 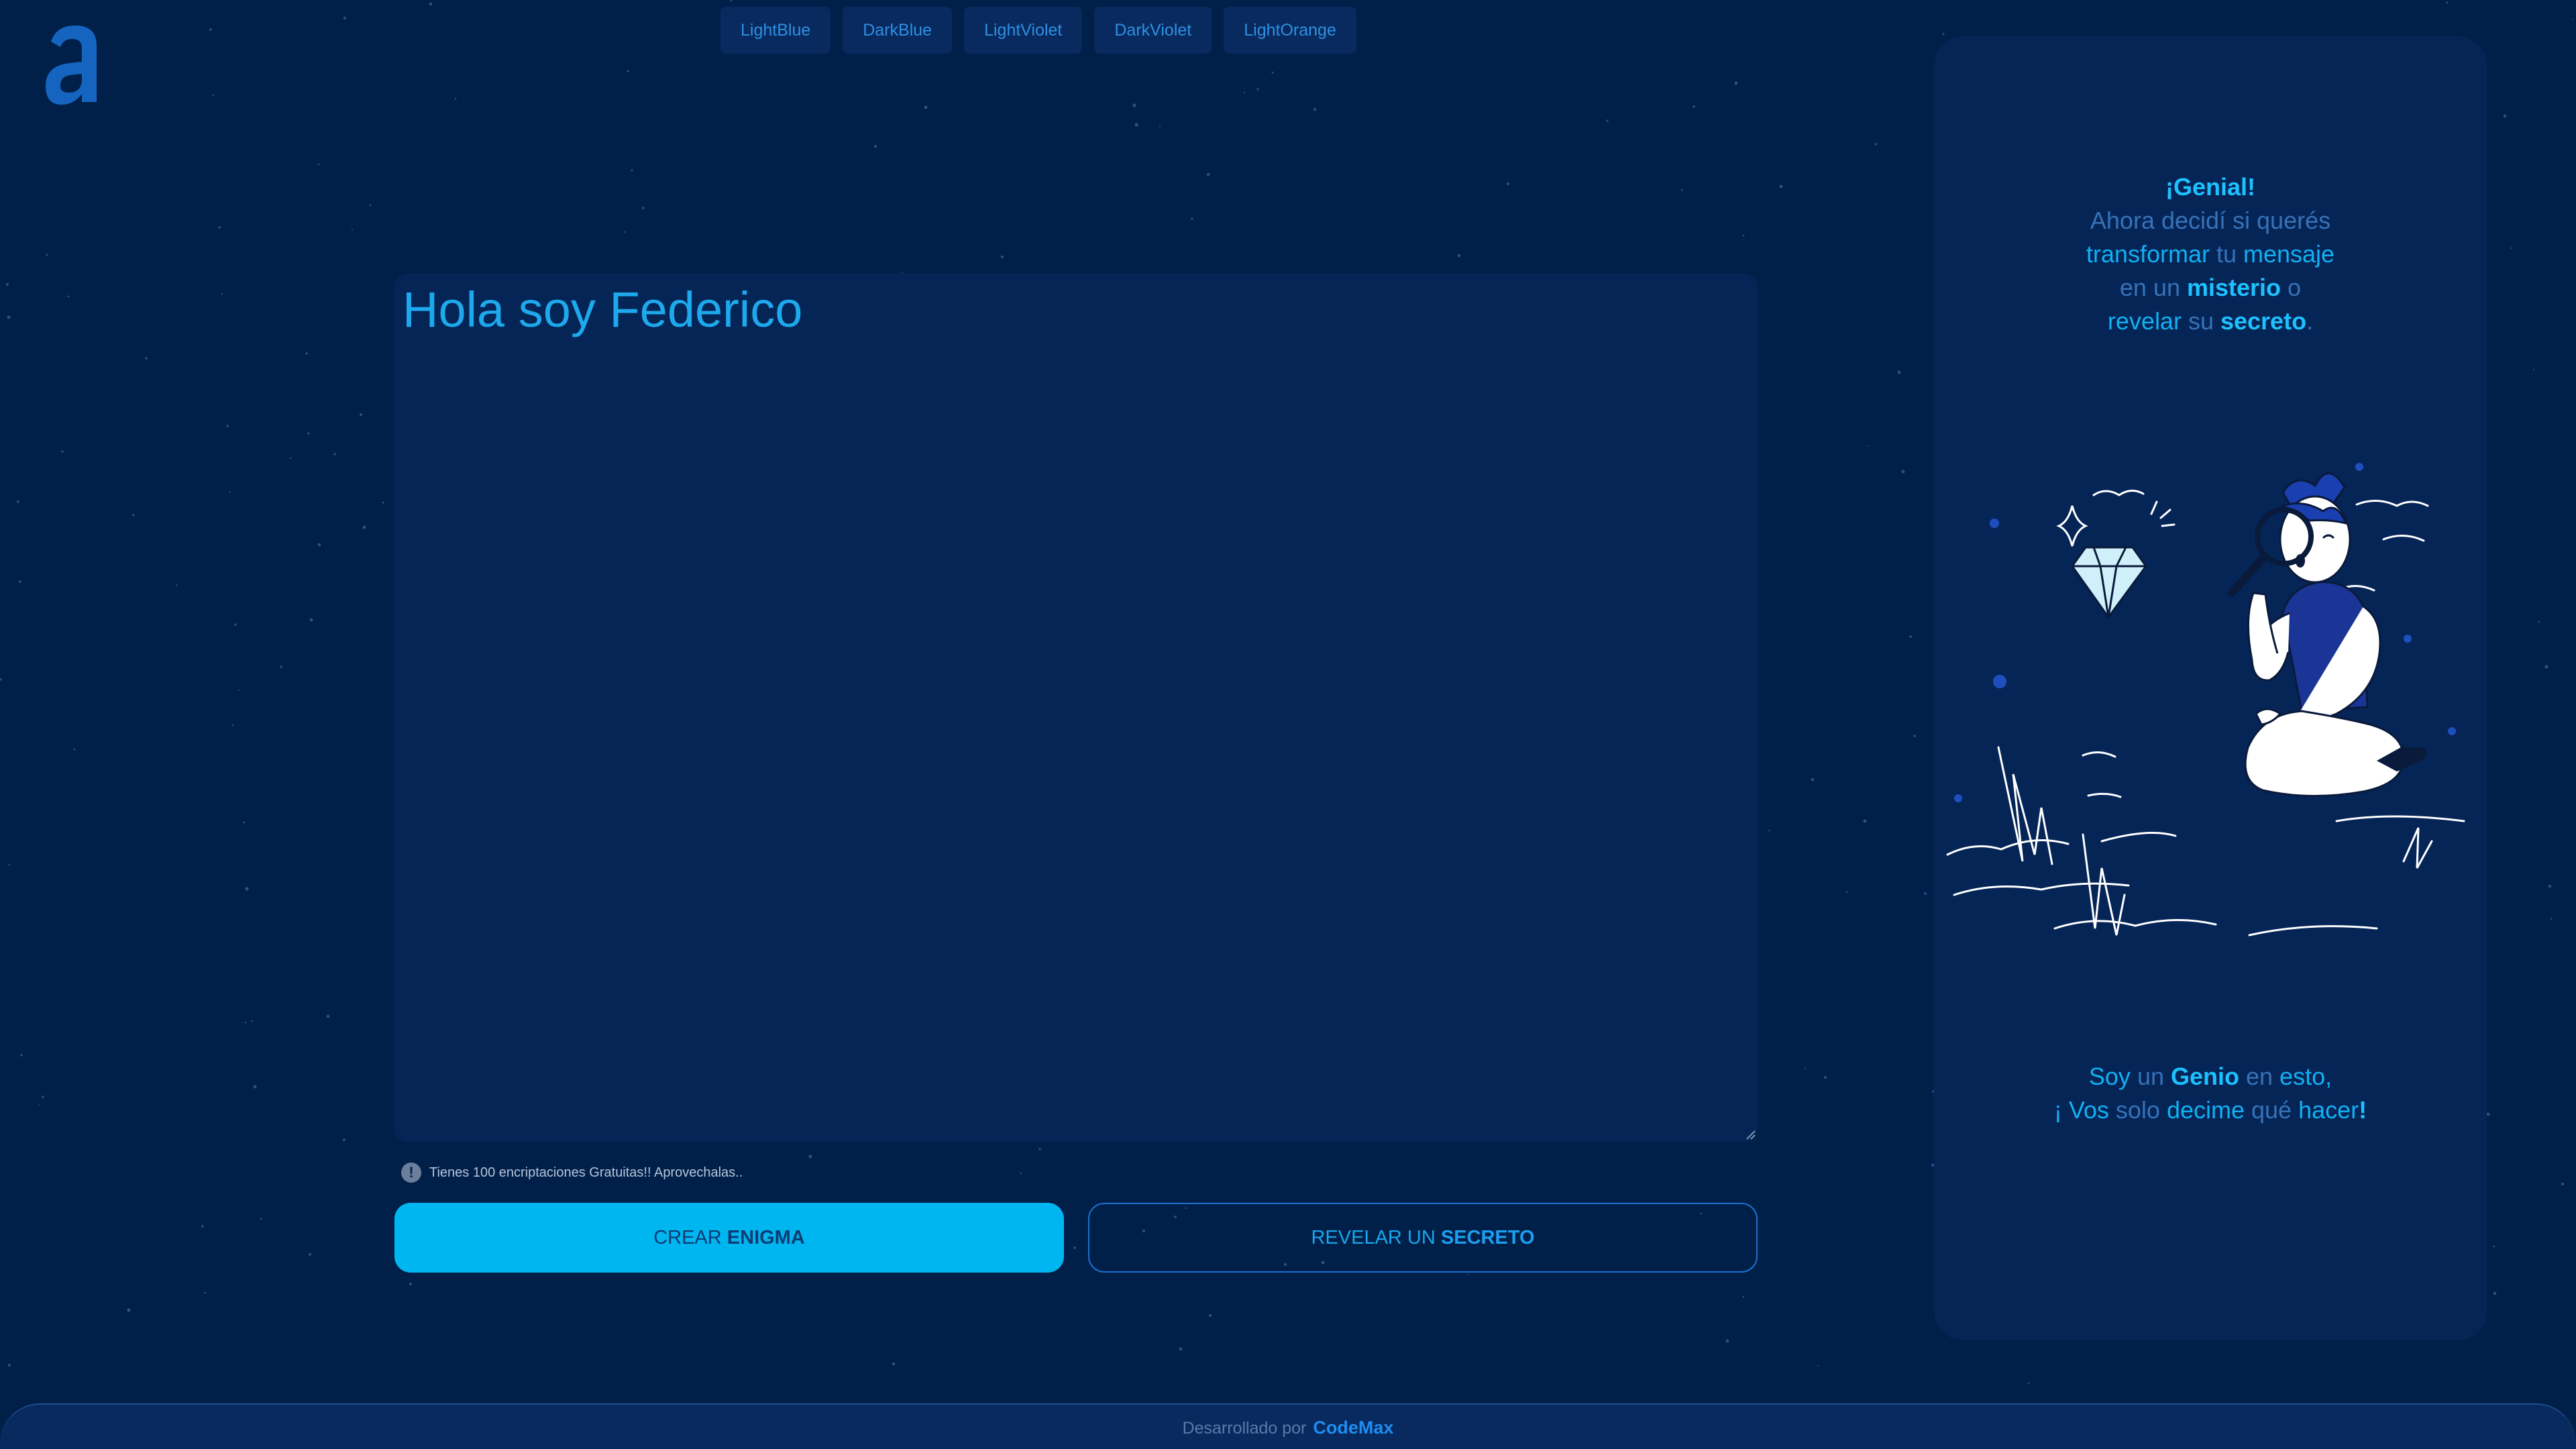 What do you see at coordinates (2328, 1110) in the screenshot?
I see `bottom-line-2f: hacer` at bounding box center [2328, 1110].